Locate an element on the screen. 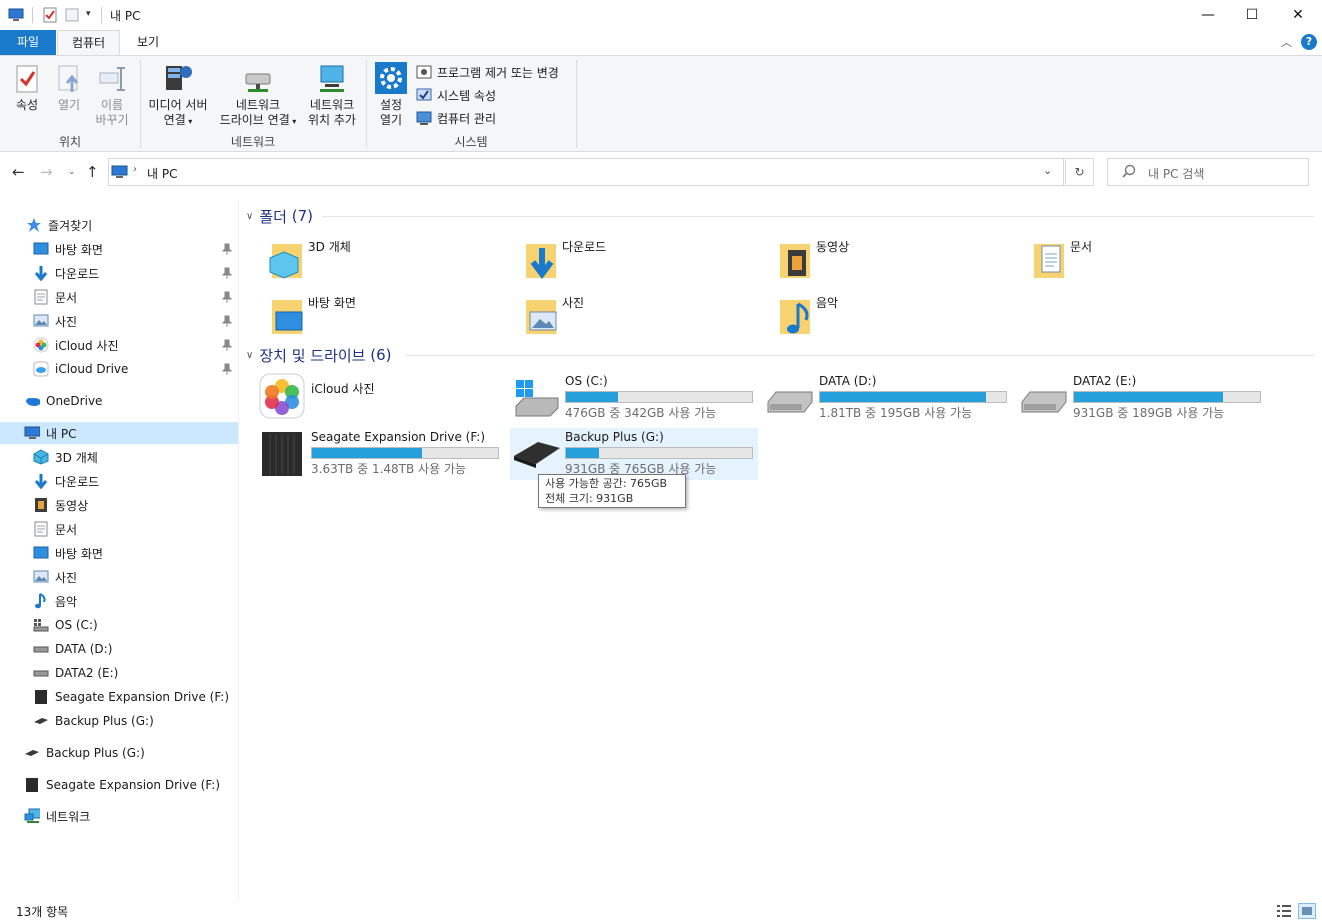 The height and width of the screenshot is (924, 1322). nav-this-pc: 내 PC is located at coordinates (119, 433).